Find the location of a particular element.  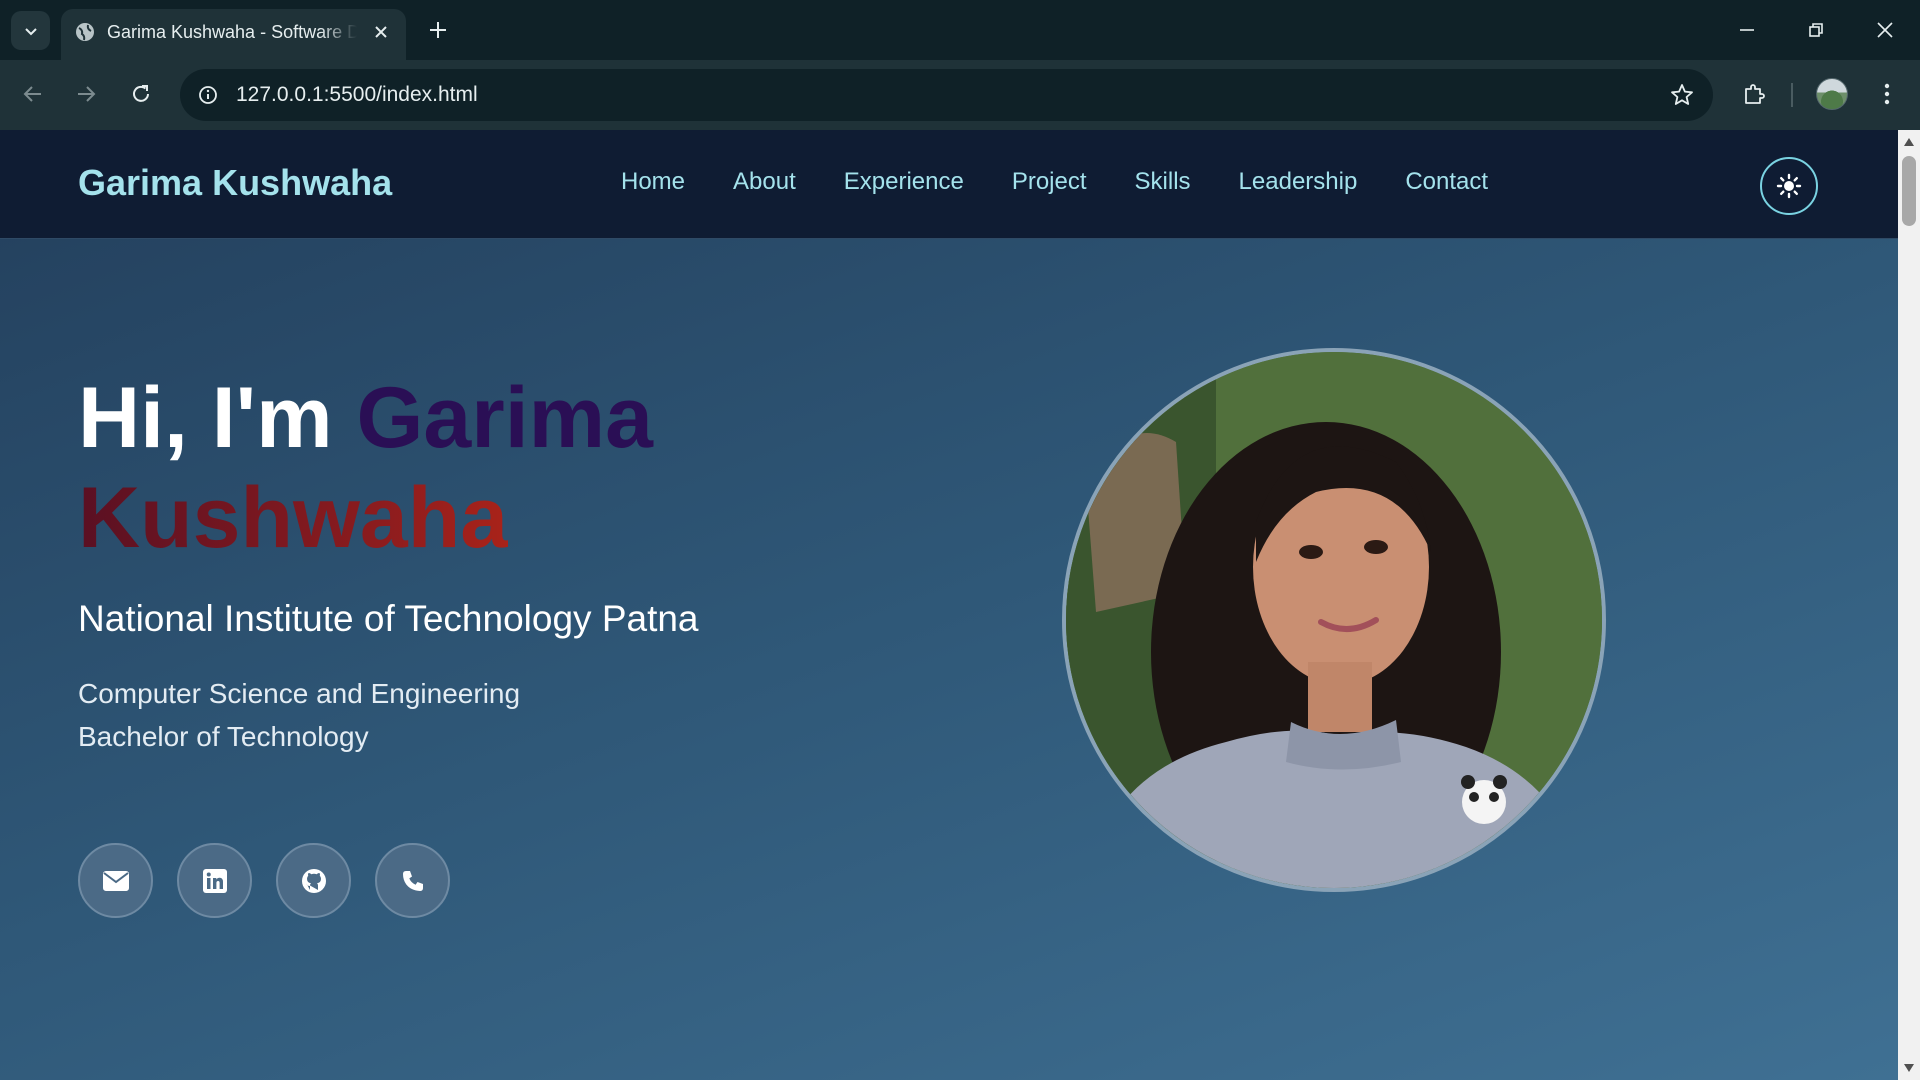

bookmark-button is located at coordinates (1682, 95).